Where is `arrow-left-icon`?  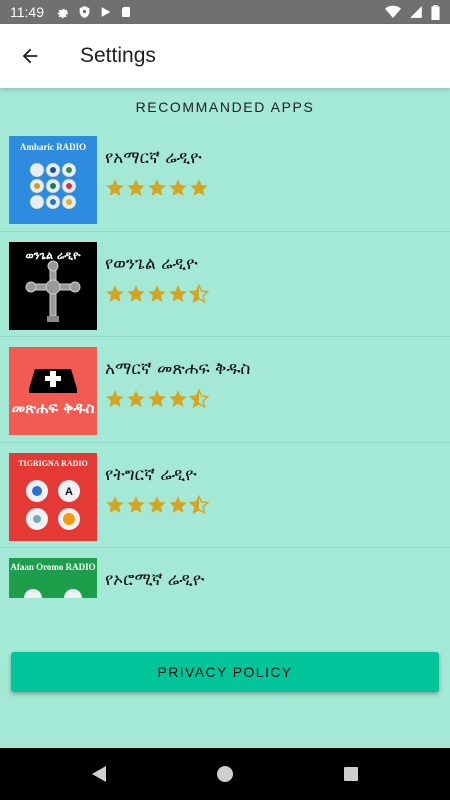
arrow-left-icon is located at coordinates (30, 56).